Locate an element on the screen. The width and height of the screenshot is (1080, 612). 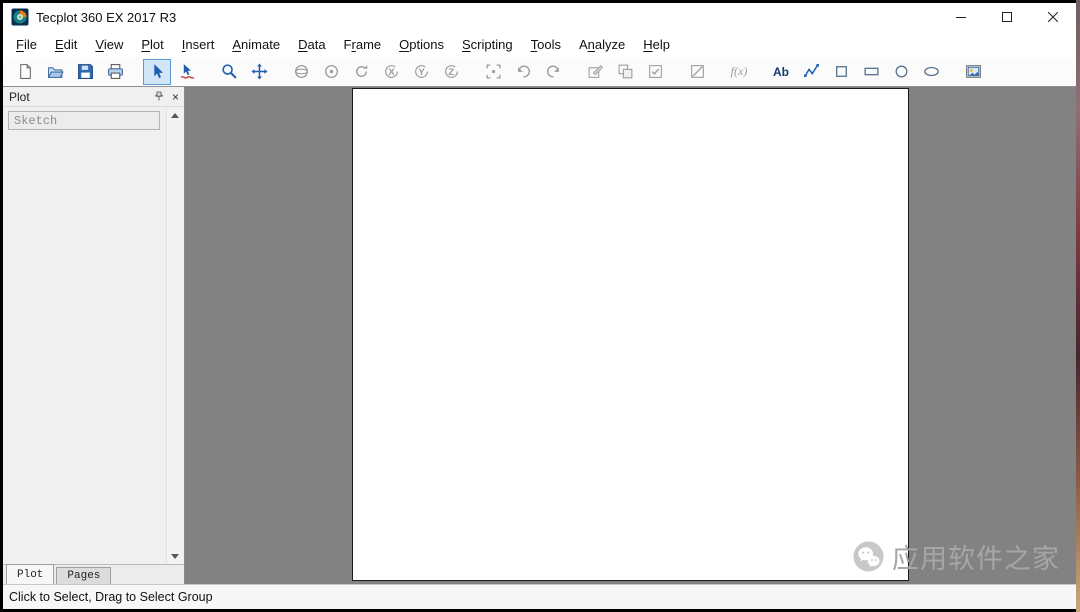
minimize-icon is located at coordinates (961, 17).